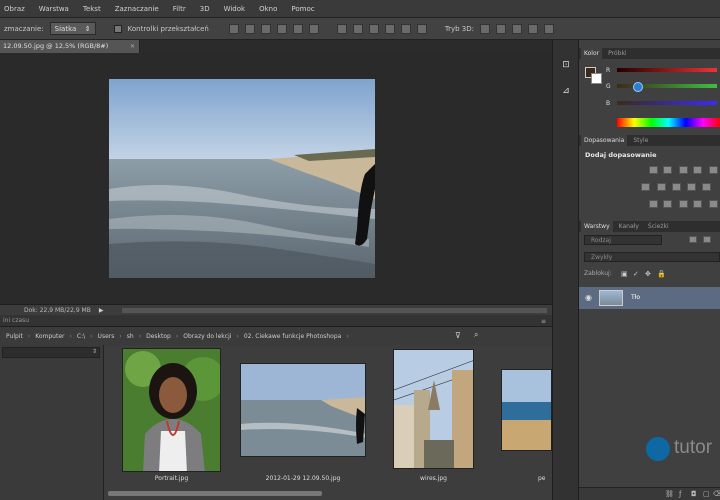 This screenshot has width=720, height=500. I want to click on breadcrumb-item: sh, so click(130, 336).